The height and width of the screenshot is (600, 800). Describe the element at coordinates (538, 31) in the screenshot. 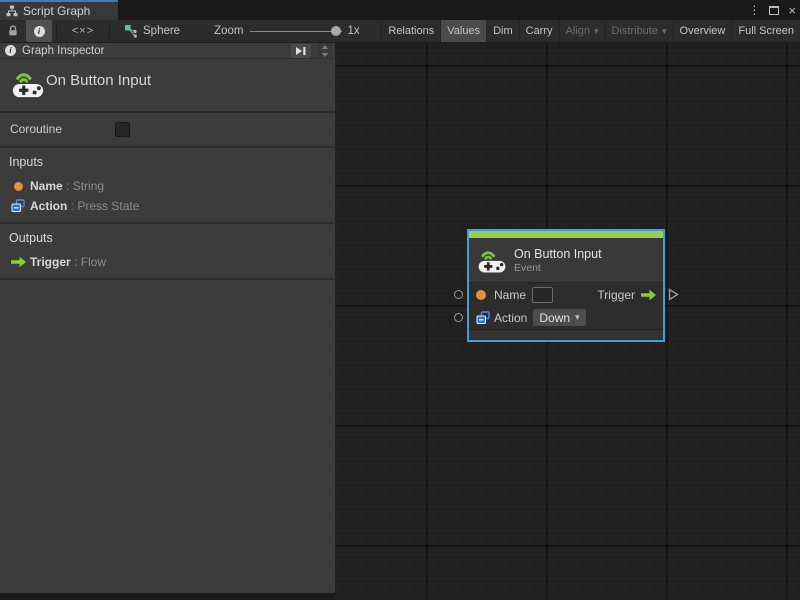

I see `carry-button: Carry` at that location.